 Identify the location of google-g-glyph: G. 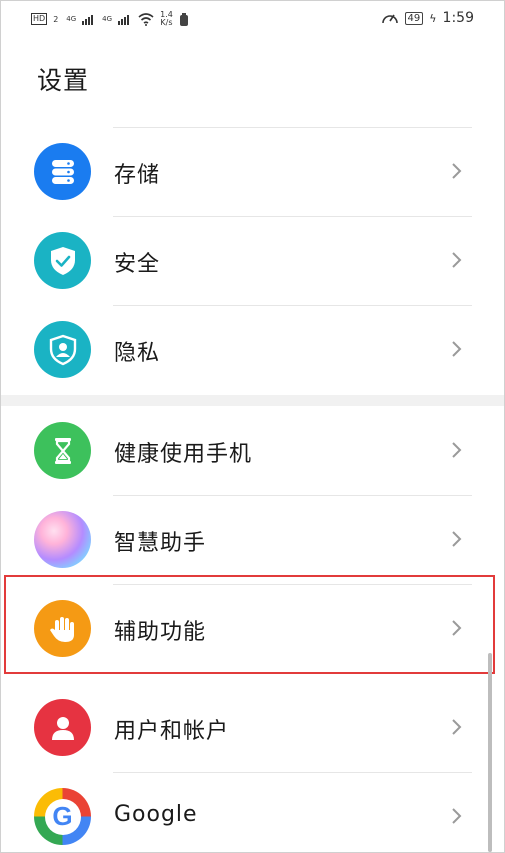
(62, 816).